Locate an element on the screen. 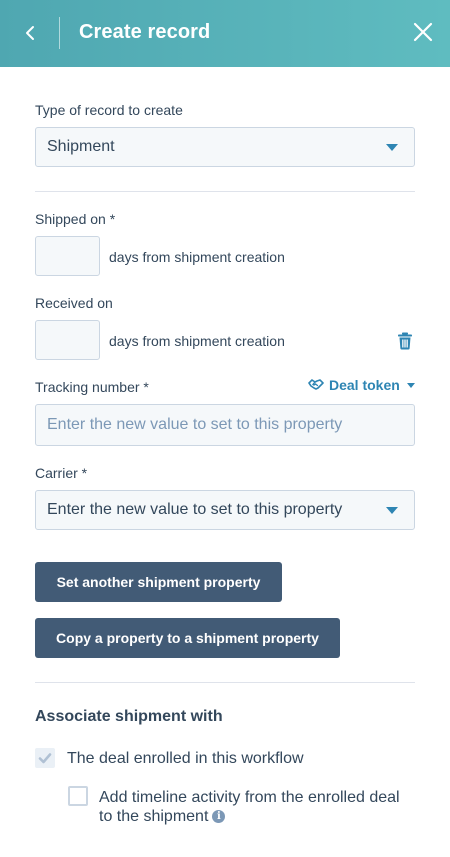 The width and height of the screenshot is (450, 857). shipped-on-label: Shipped on * is located at coordinates (75, 219).